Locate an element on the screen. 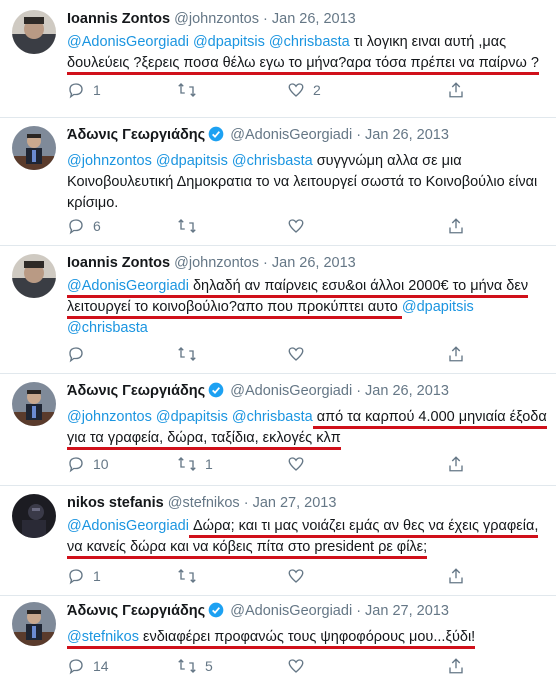 The height and width of the screenshot is (680, 556). display-name: nikos stefanis is located at coordinates (115, 503).